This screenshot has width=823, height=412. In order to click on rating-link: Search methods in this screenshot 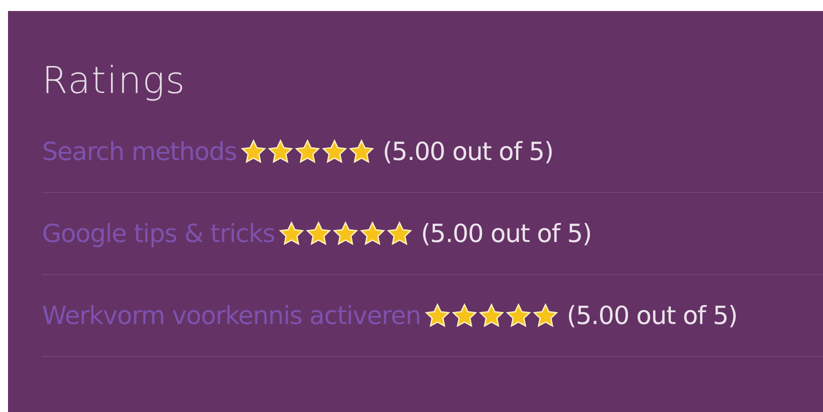, I will do `click(139, 151)`.